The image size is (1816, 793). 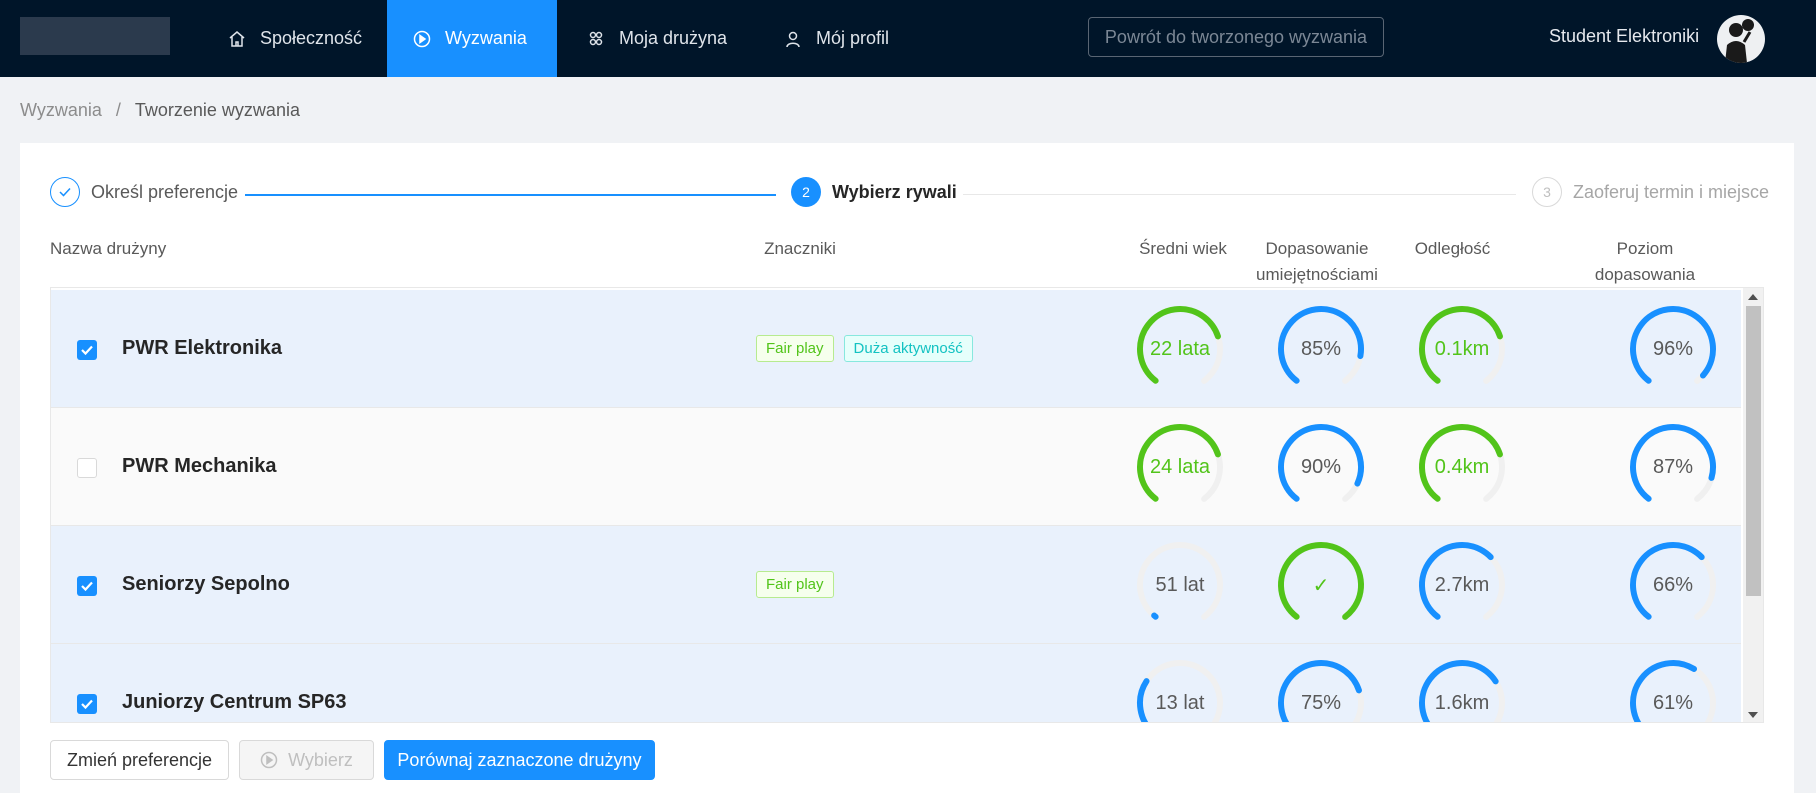 I want to click on username: Student Elektroniki, so click(x=1624, y=36).